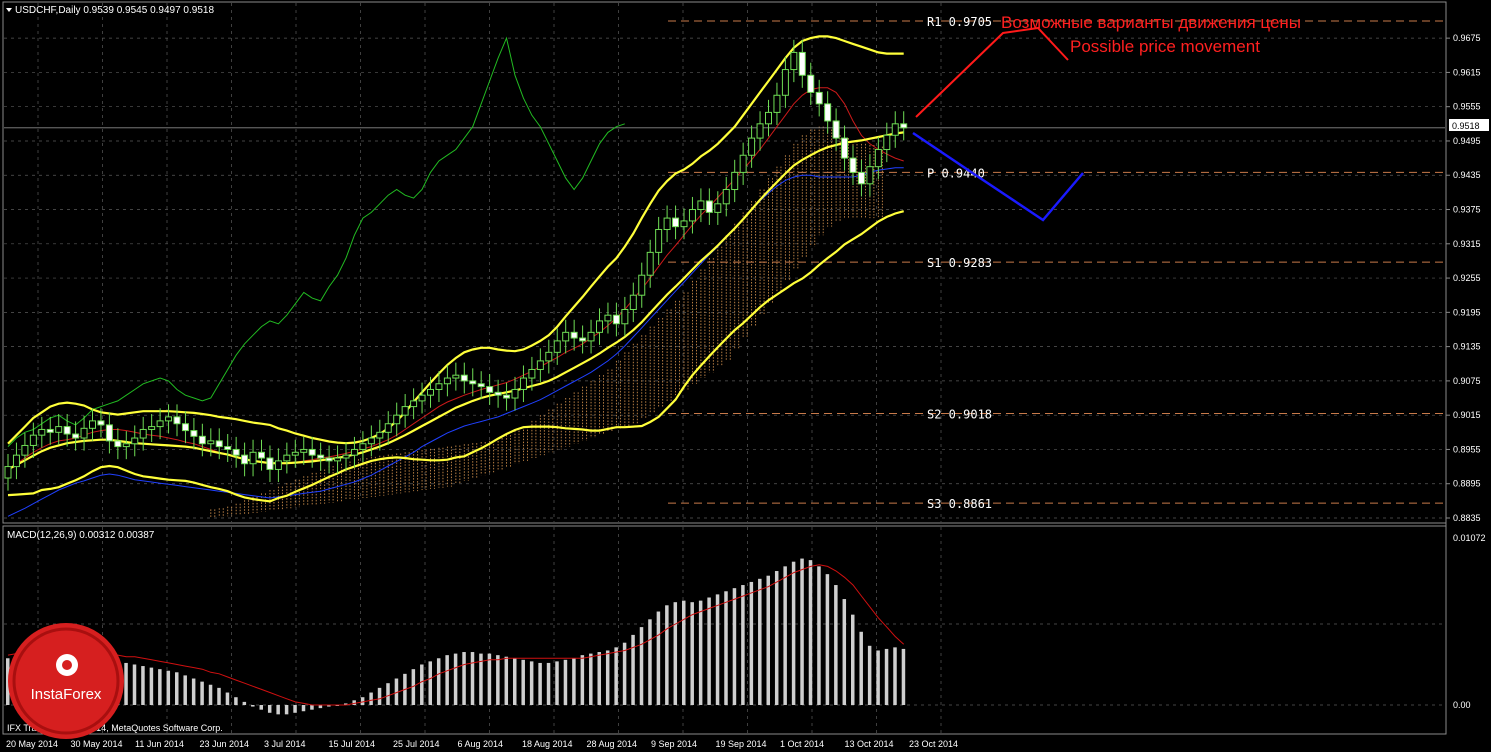 This screenshot has height=752, width=1491. I want to click on time-tick-label: 18 Aug 2014, so click(547, 744).